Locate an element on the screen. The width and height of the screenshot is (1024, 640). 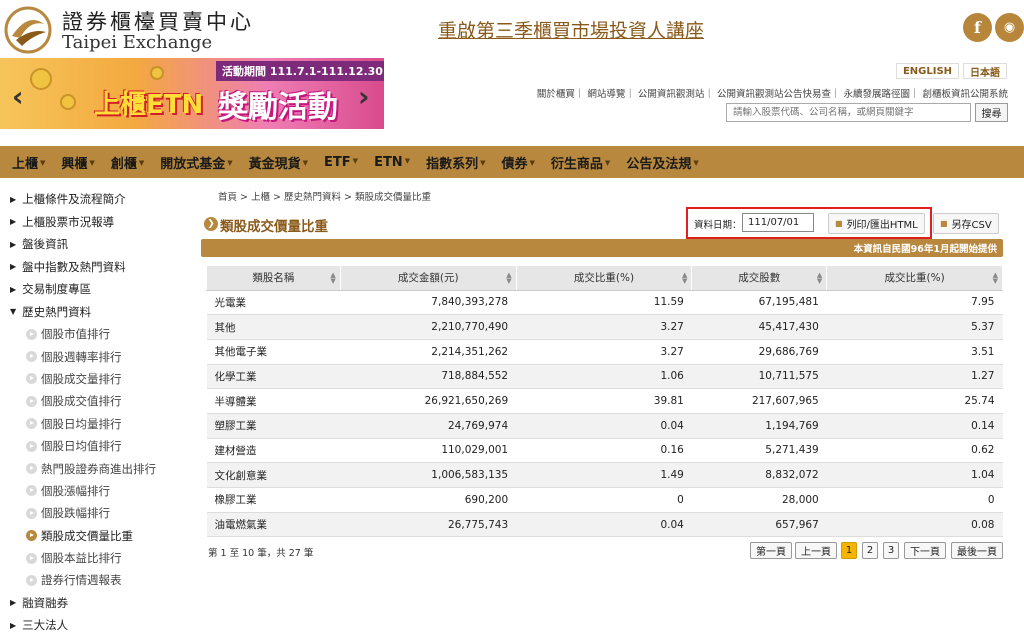
sidebar-subitem: 個股成交值排行 is located at coordinates (95, 401).